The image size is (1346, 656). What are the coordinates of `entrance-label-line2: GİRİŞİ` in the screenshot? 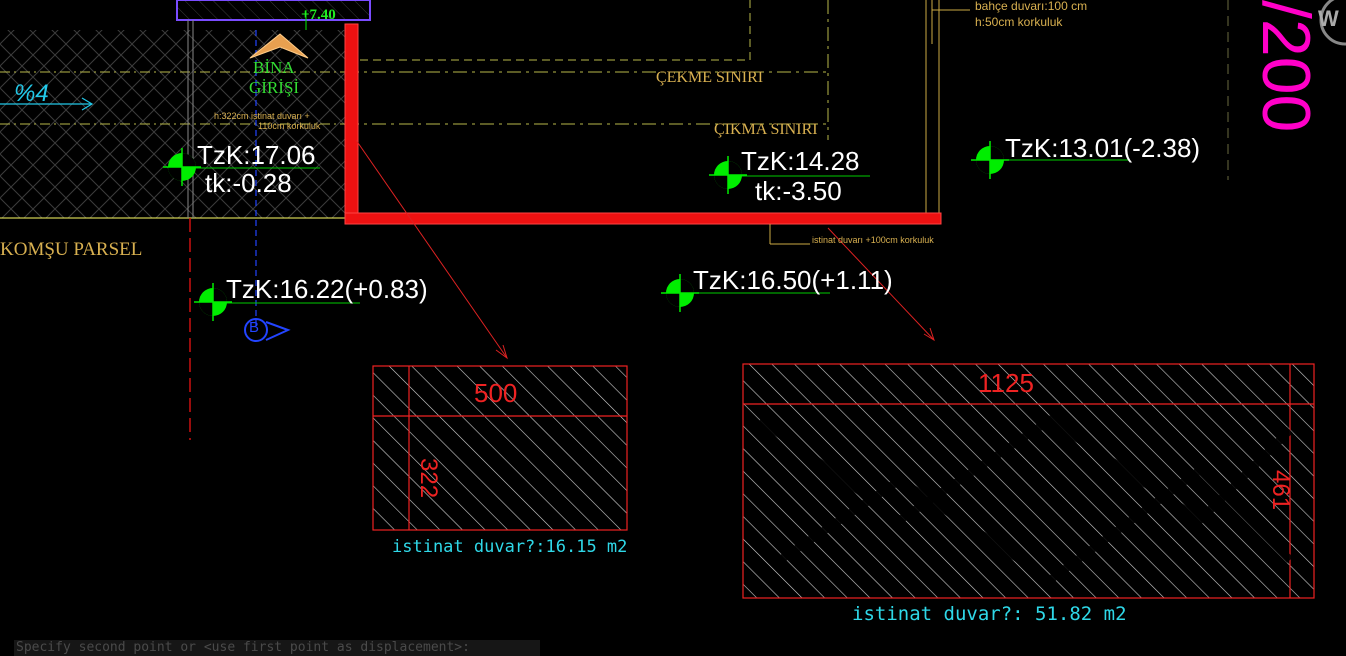 It's located at (274, 87).